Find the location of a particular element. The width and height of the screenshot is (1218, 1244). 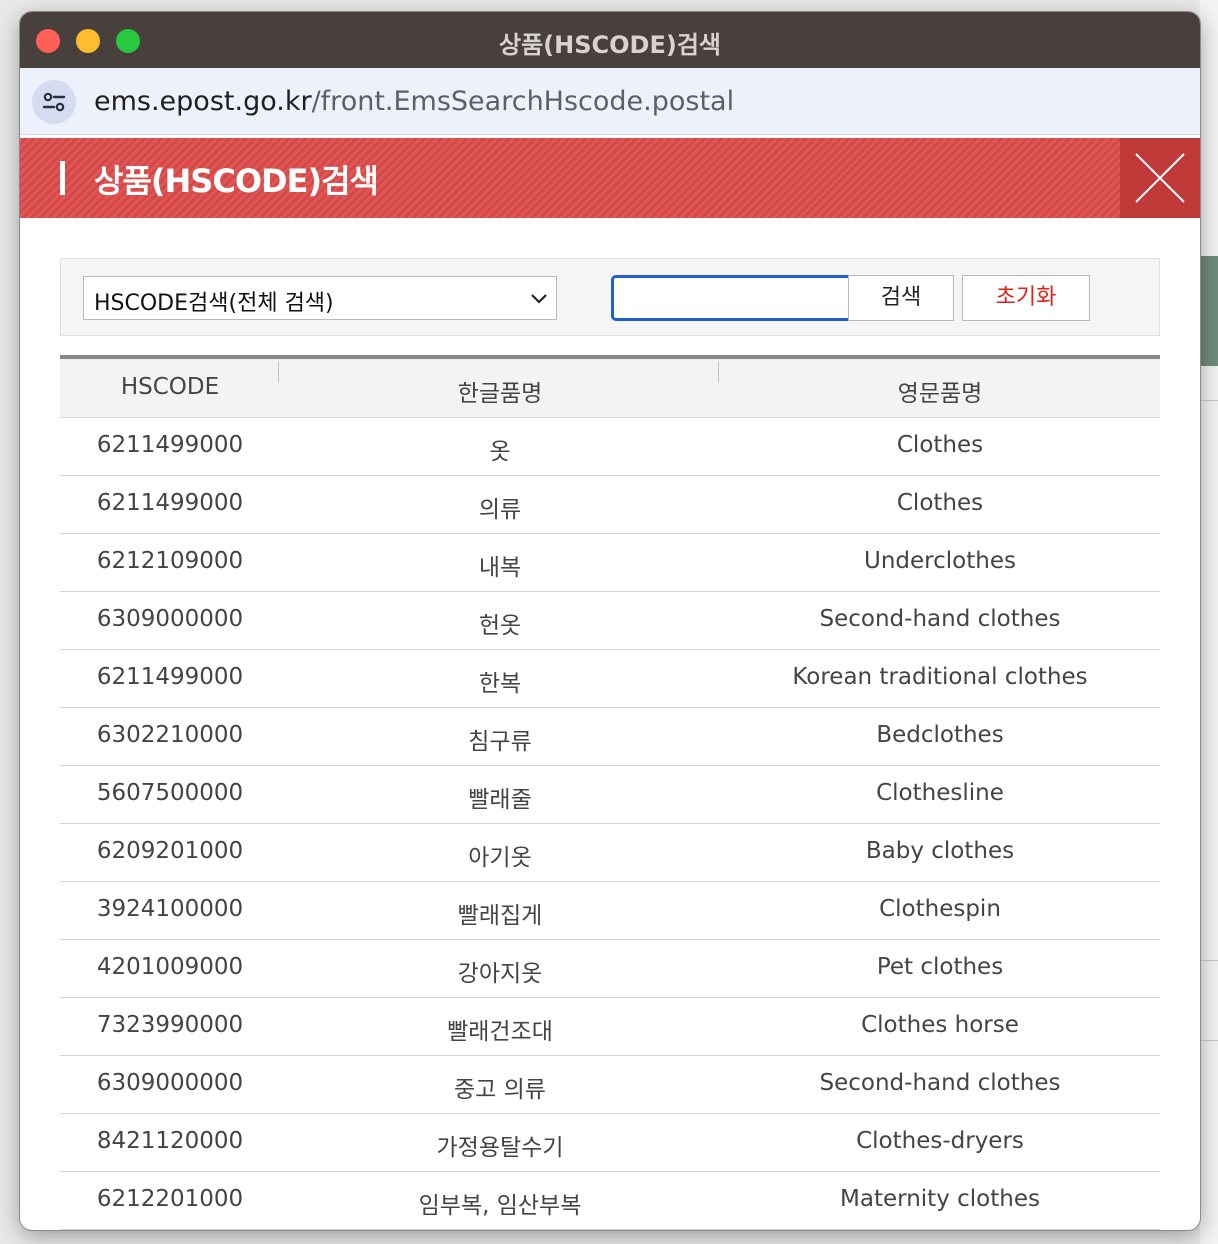

url-domain: ems.epost.go.kr is located at coordinates (203, 101).